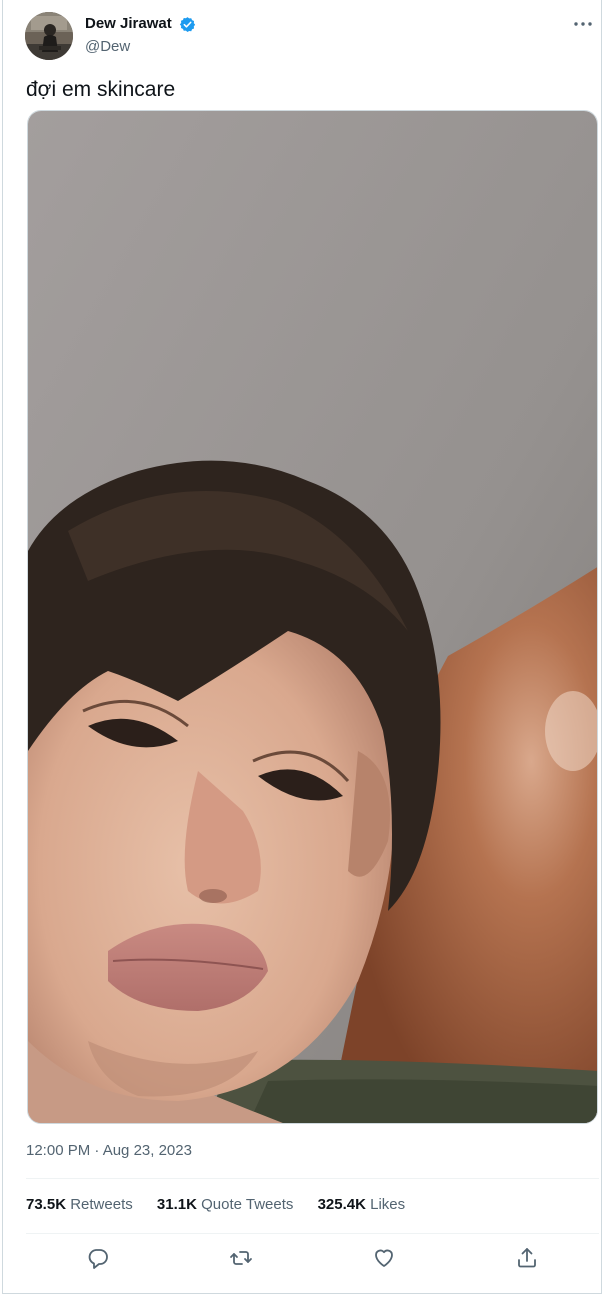 The width and height of the screenshot is (605, 1296). I want to click on tweet-actions, so click(312, 1258).